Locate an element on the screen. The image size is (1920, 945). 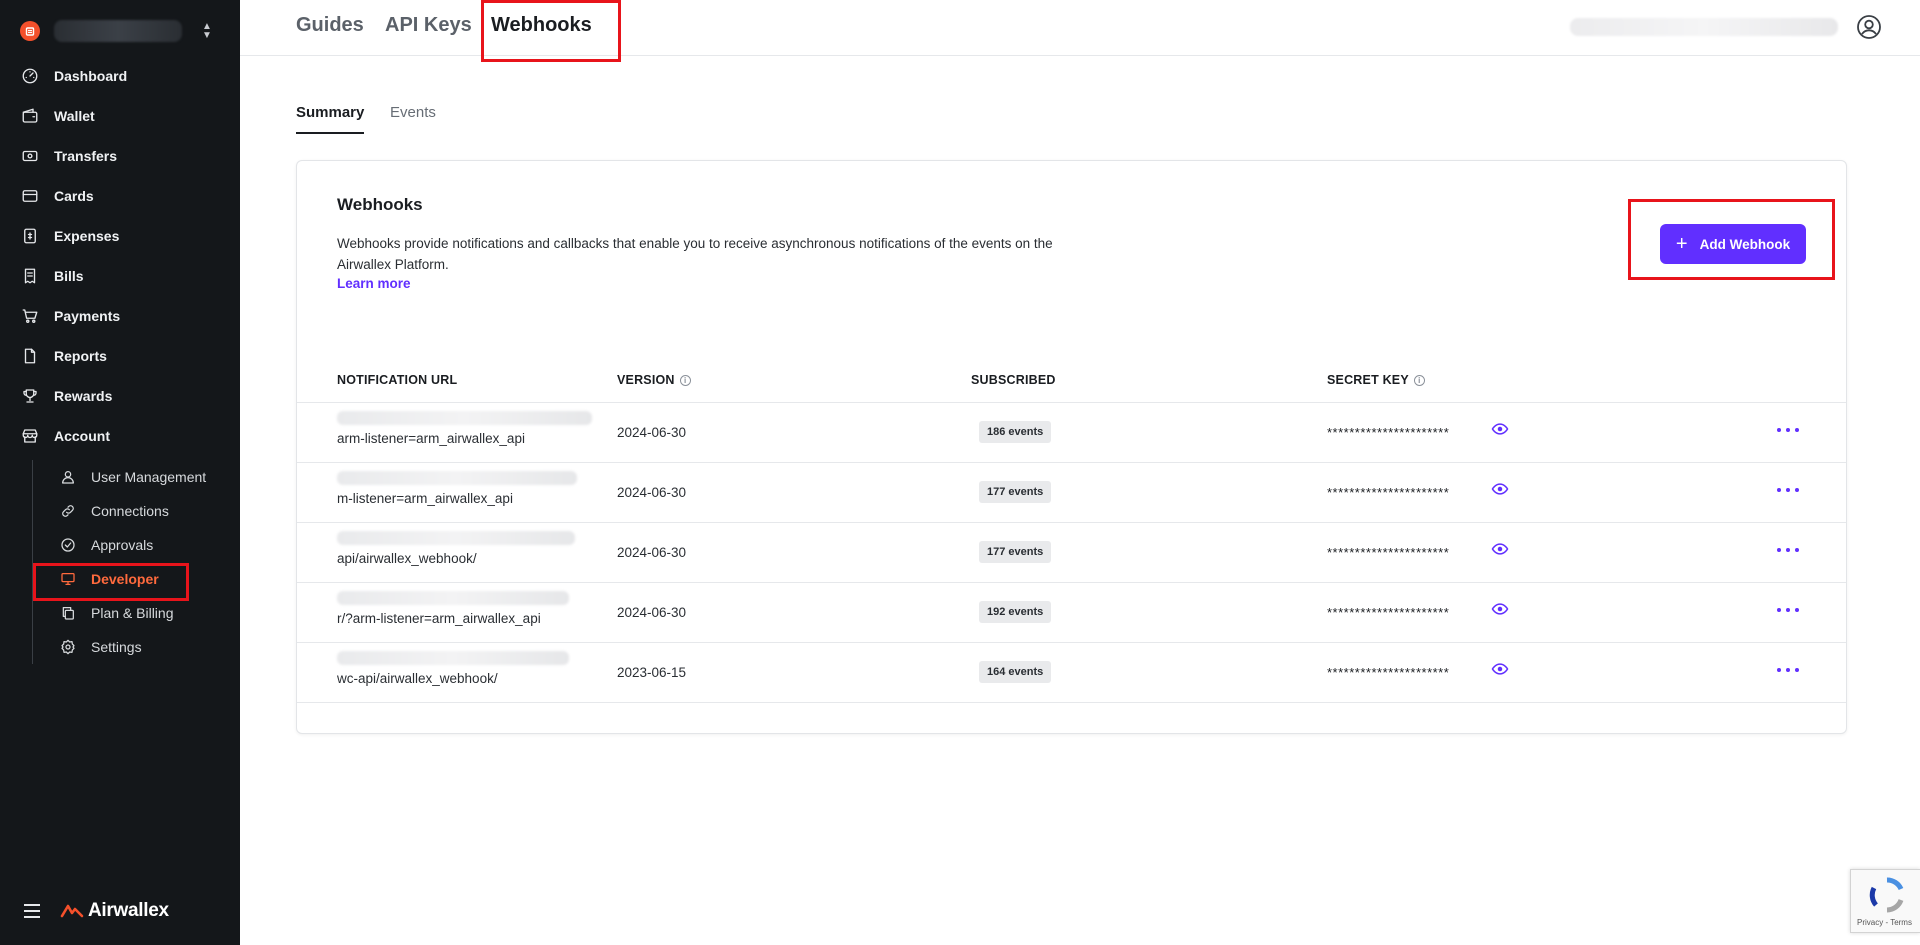
sidebar-item-label: Rewards is located at coordinates (83, 396).